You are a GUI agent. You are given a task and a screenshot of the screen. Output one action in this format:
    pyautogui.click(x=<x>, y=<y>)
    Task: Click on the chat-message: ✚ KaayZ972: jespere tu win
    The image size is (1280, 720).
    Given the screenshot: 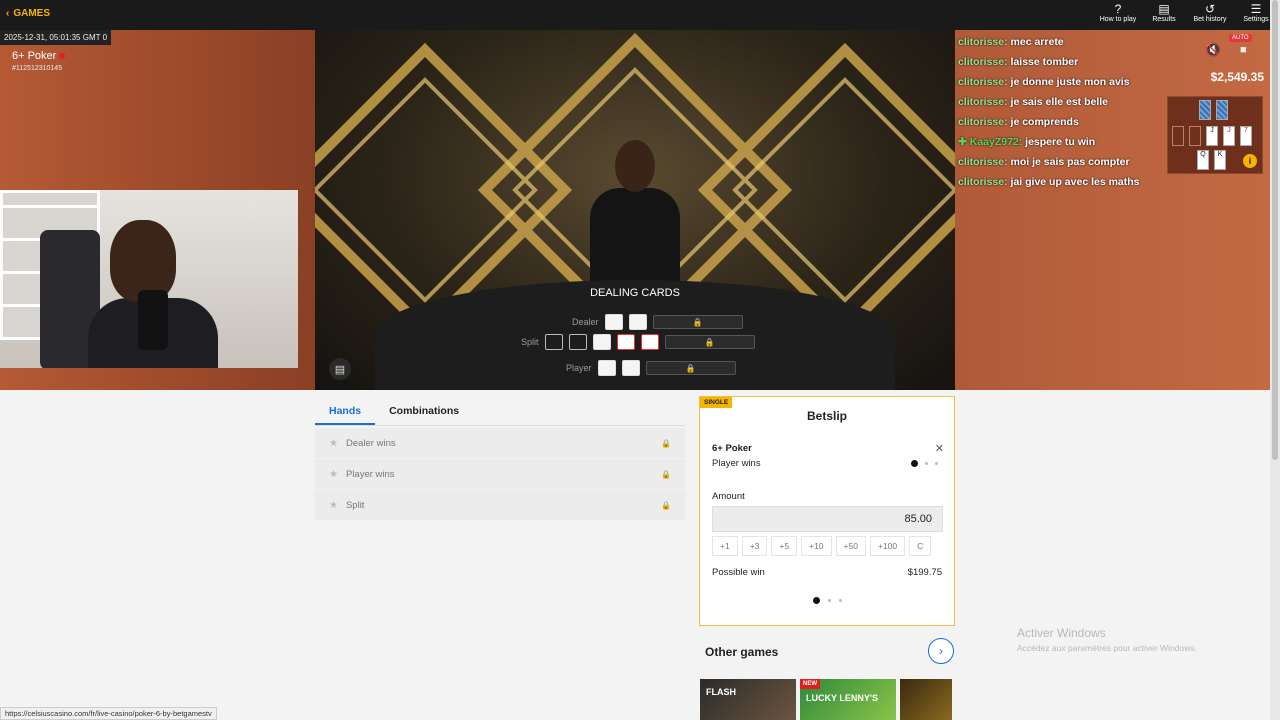 What is the action you would take?
    pyautogui.click(x=1027, y=142)
    